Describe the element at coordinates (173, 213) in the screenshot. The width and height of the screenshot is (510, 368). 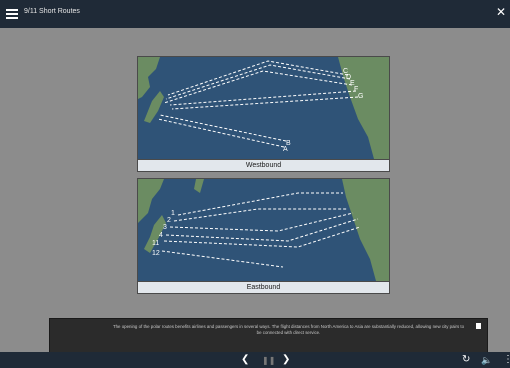
I see `route-label-1: 1` at that location.